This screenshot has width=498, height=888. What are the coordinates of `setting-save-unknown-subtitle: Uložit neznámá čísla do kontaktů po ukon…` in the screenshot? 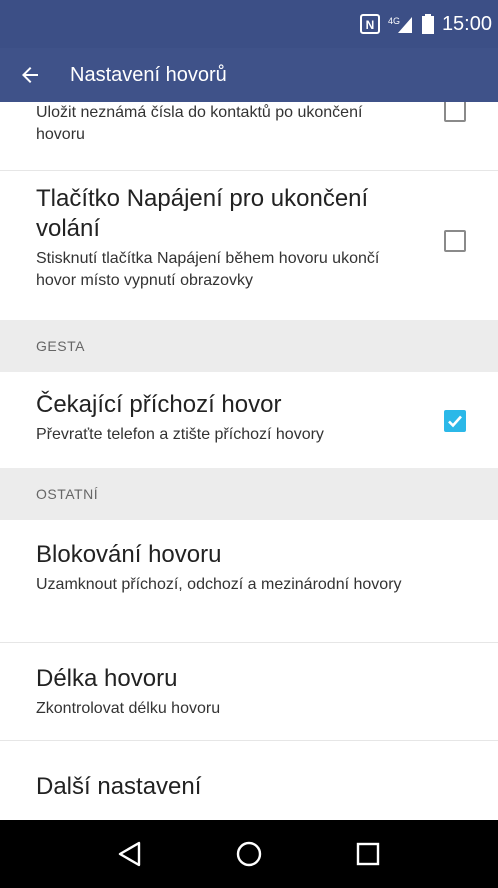 It's located at (199, 123).